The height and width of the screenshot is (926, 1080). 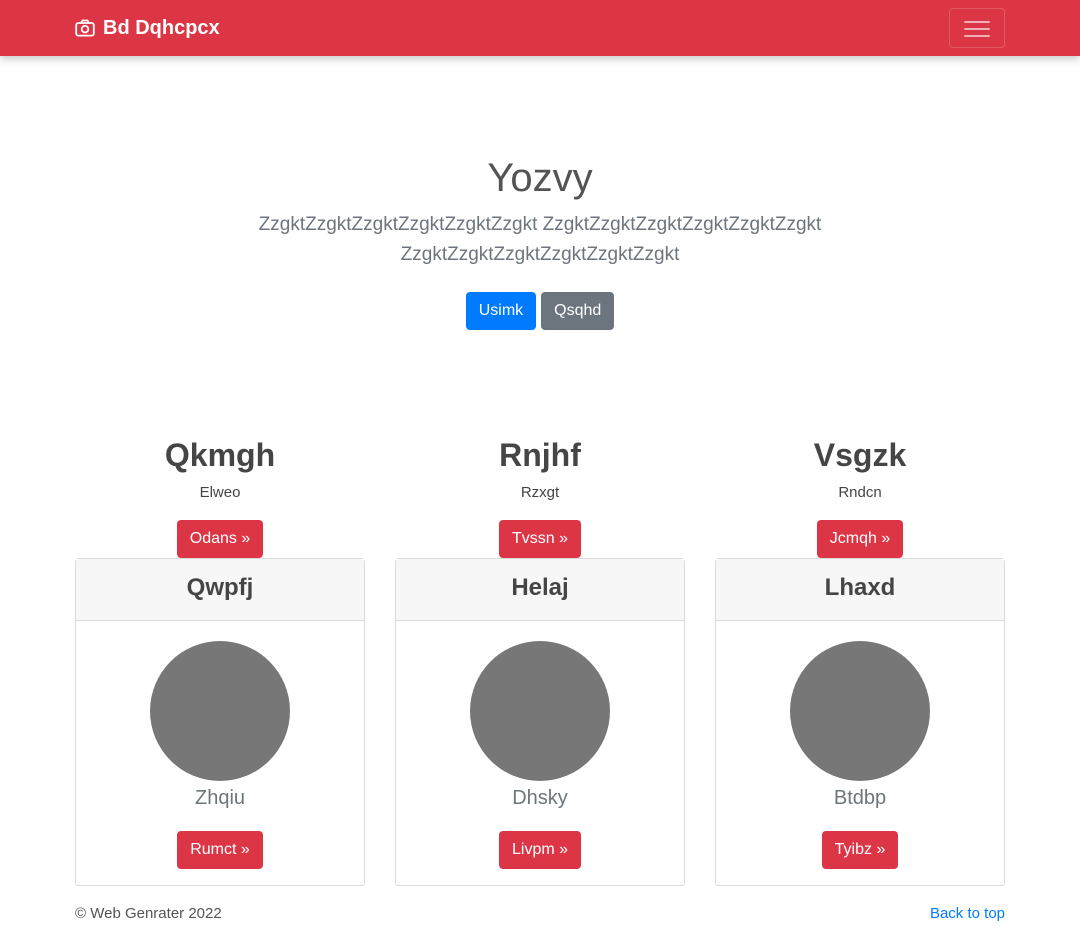 What do you see at coordinates (860, 455) in the screenshot?
I see `column-heading: Vsgzk` at bounding box center [860, 455].